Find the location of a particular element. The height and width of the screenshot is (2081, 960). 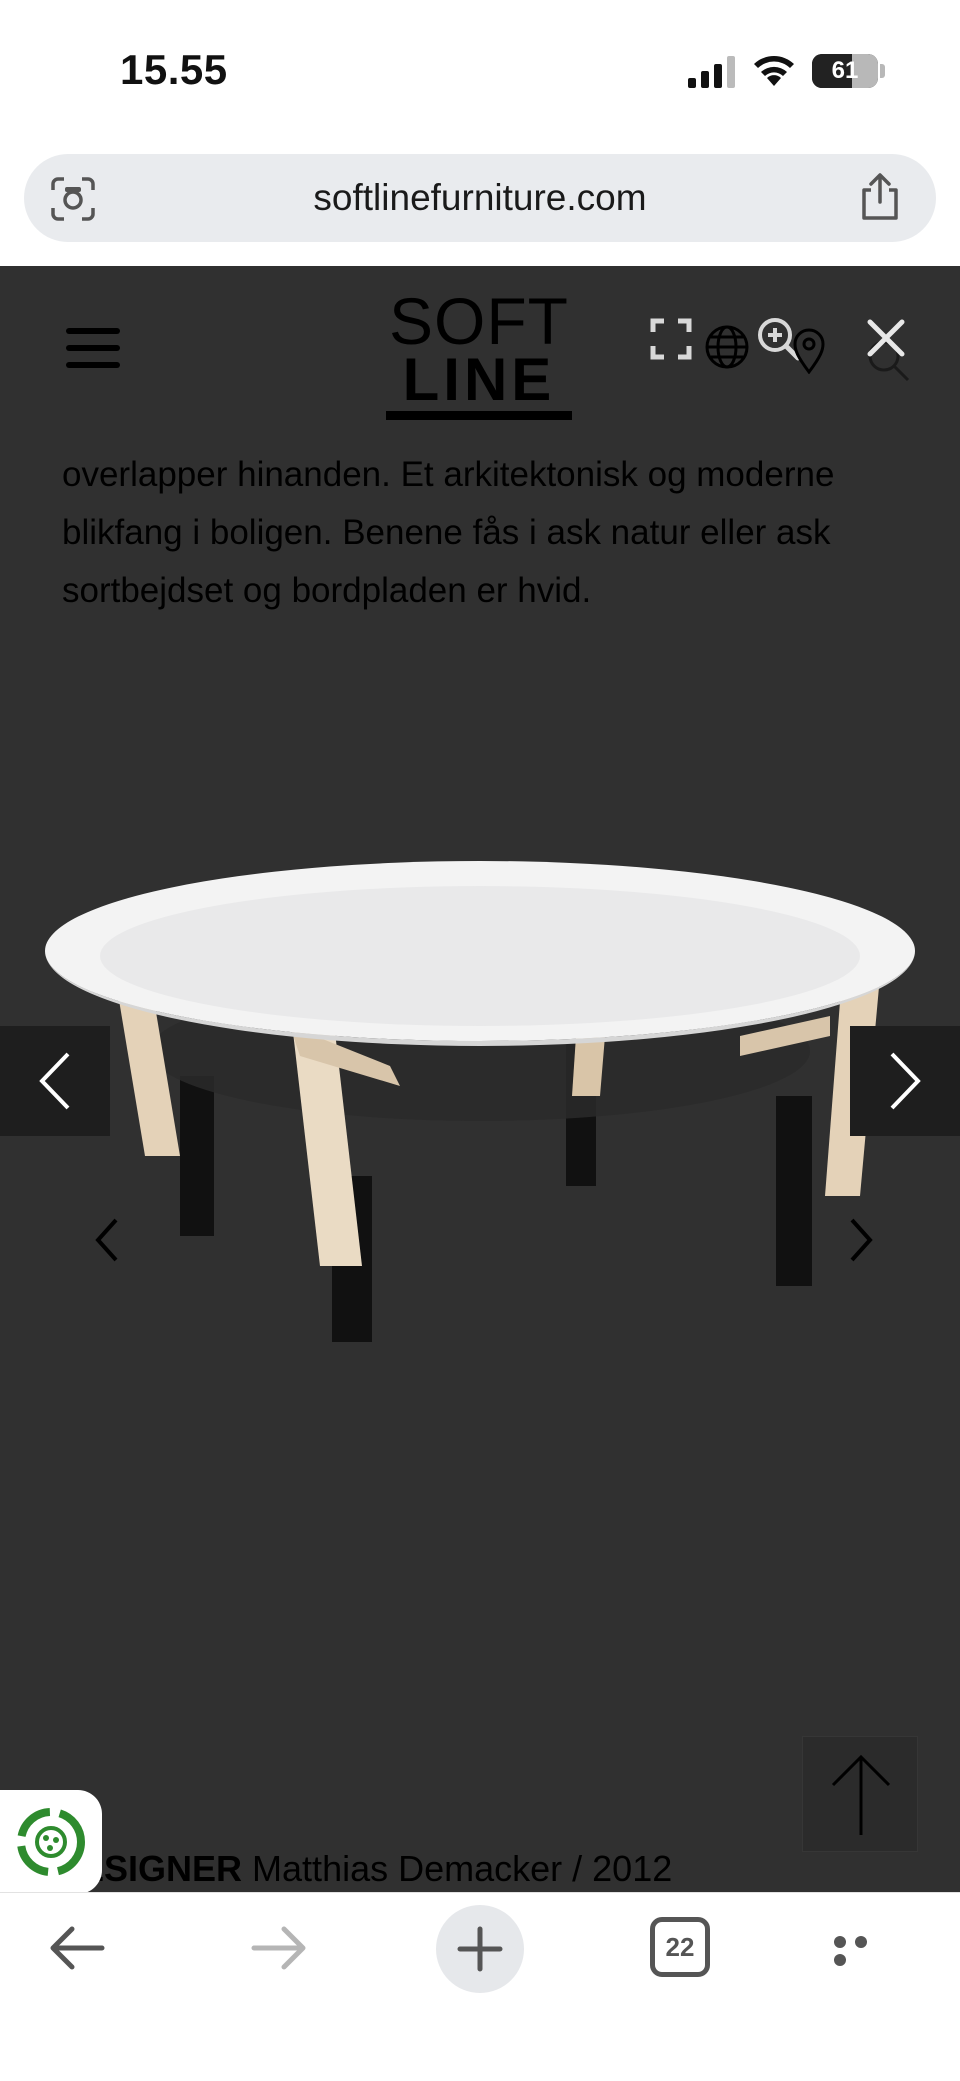

designer-value: Matthias Demacker / 2012 is located at coordinates (457, 1868).